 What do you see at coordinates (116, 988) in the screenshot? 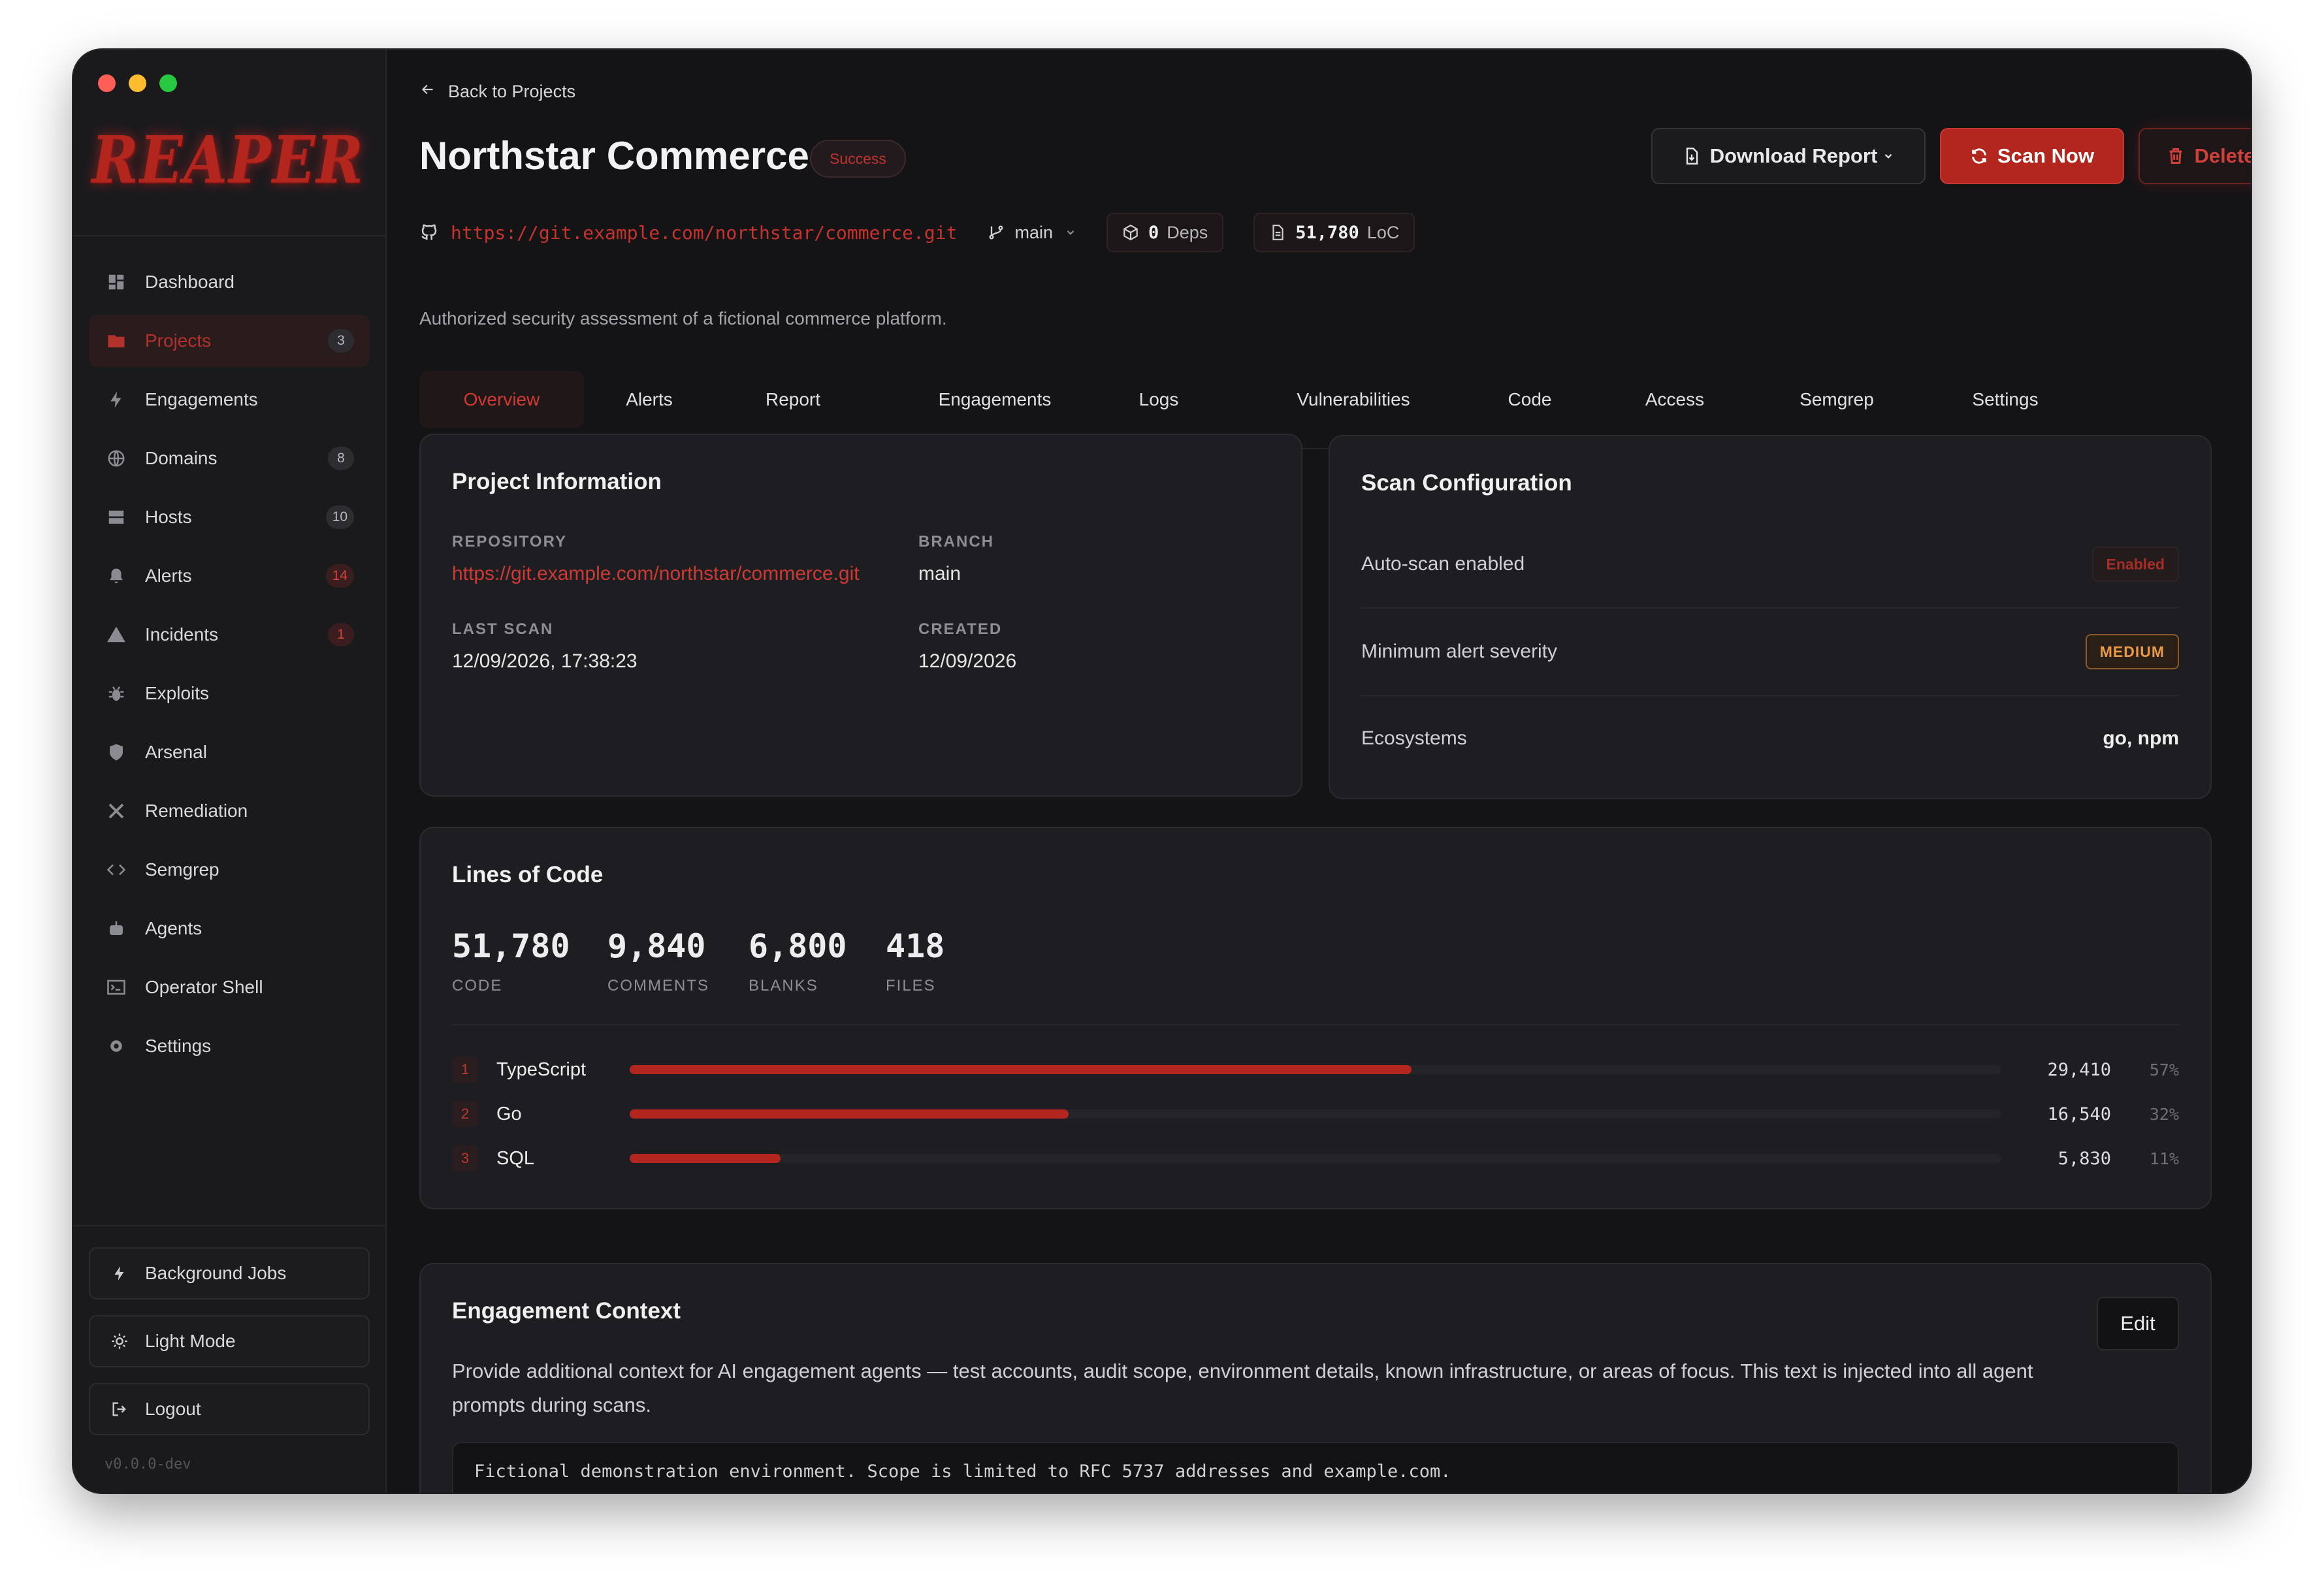
I see `terminal-icon` at bounding box center [116, 988].